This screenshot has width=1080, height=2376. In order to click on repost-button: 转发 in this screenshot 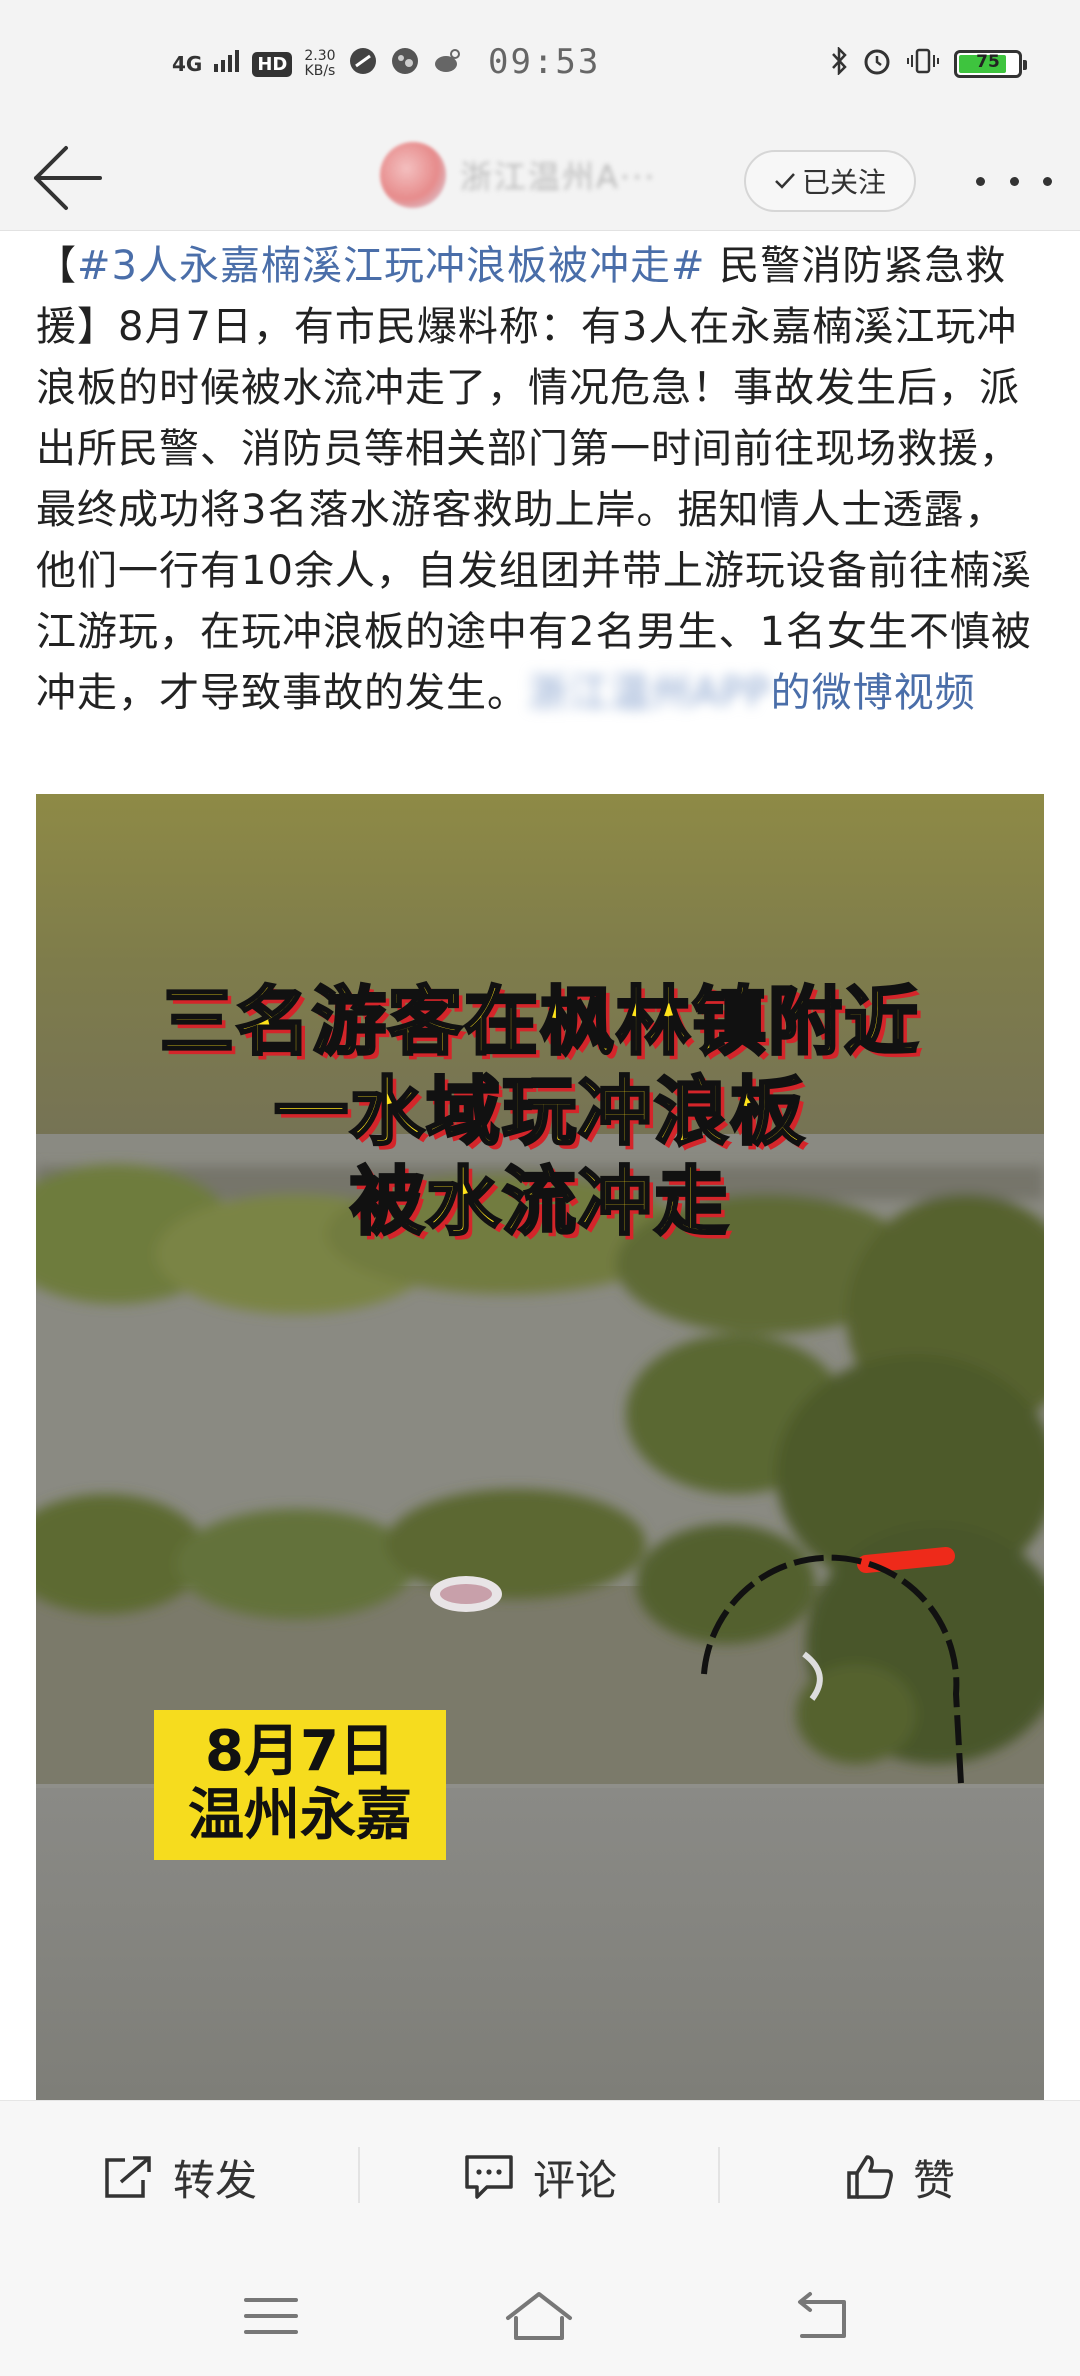, I will do `click(180, 2177)`.